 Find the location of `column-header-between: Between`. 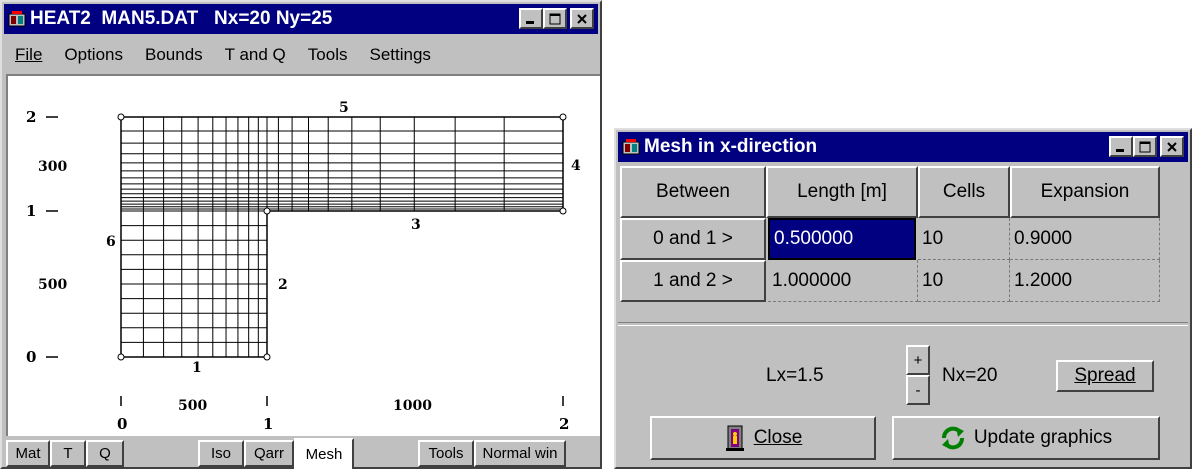

column-header-between: Between is located at coordinates (693, 192).